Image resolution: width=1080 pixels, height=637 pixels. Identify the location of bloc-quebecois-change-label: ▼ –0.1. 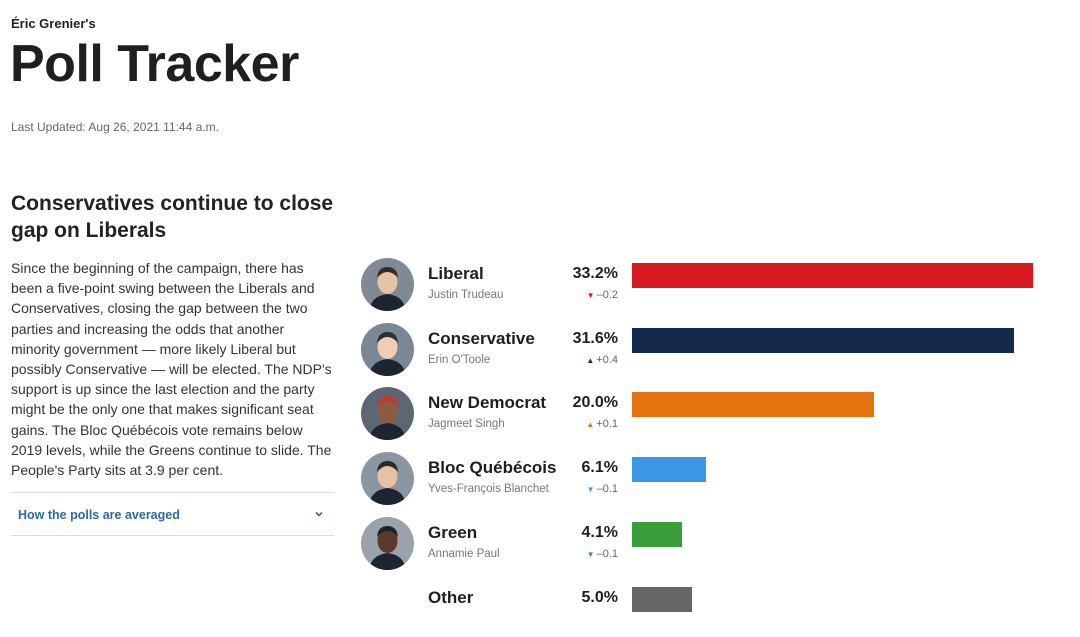
(578, 489).